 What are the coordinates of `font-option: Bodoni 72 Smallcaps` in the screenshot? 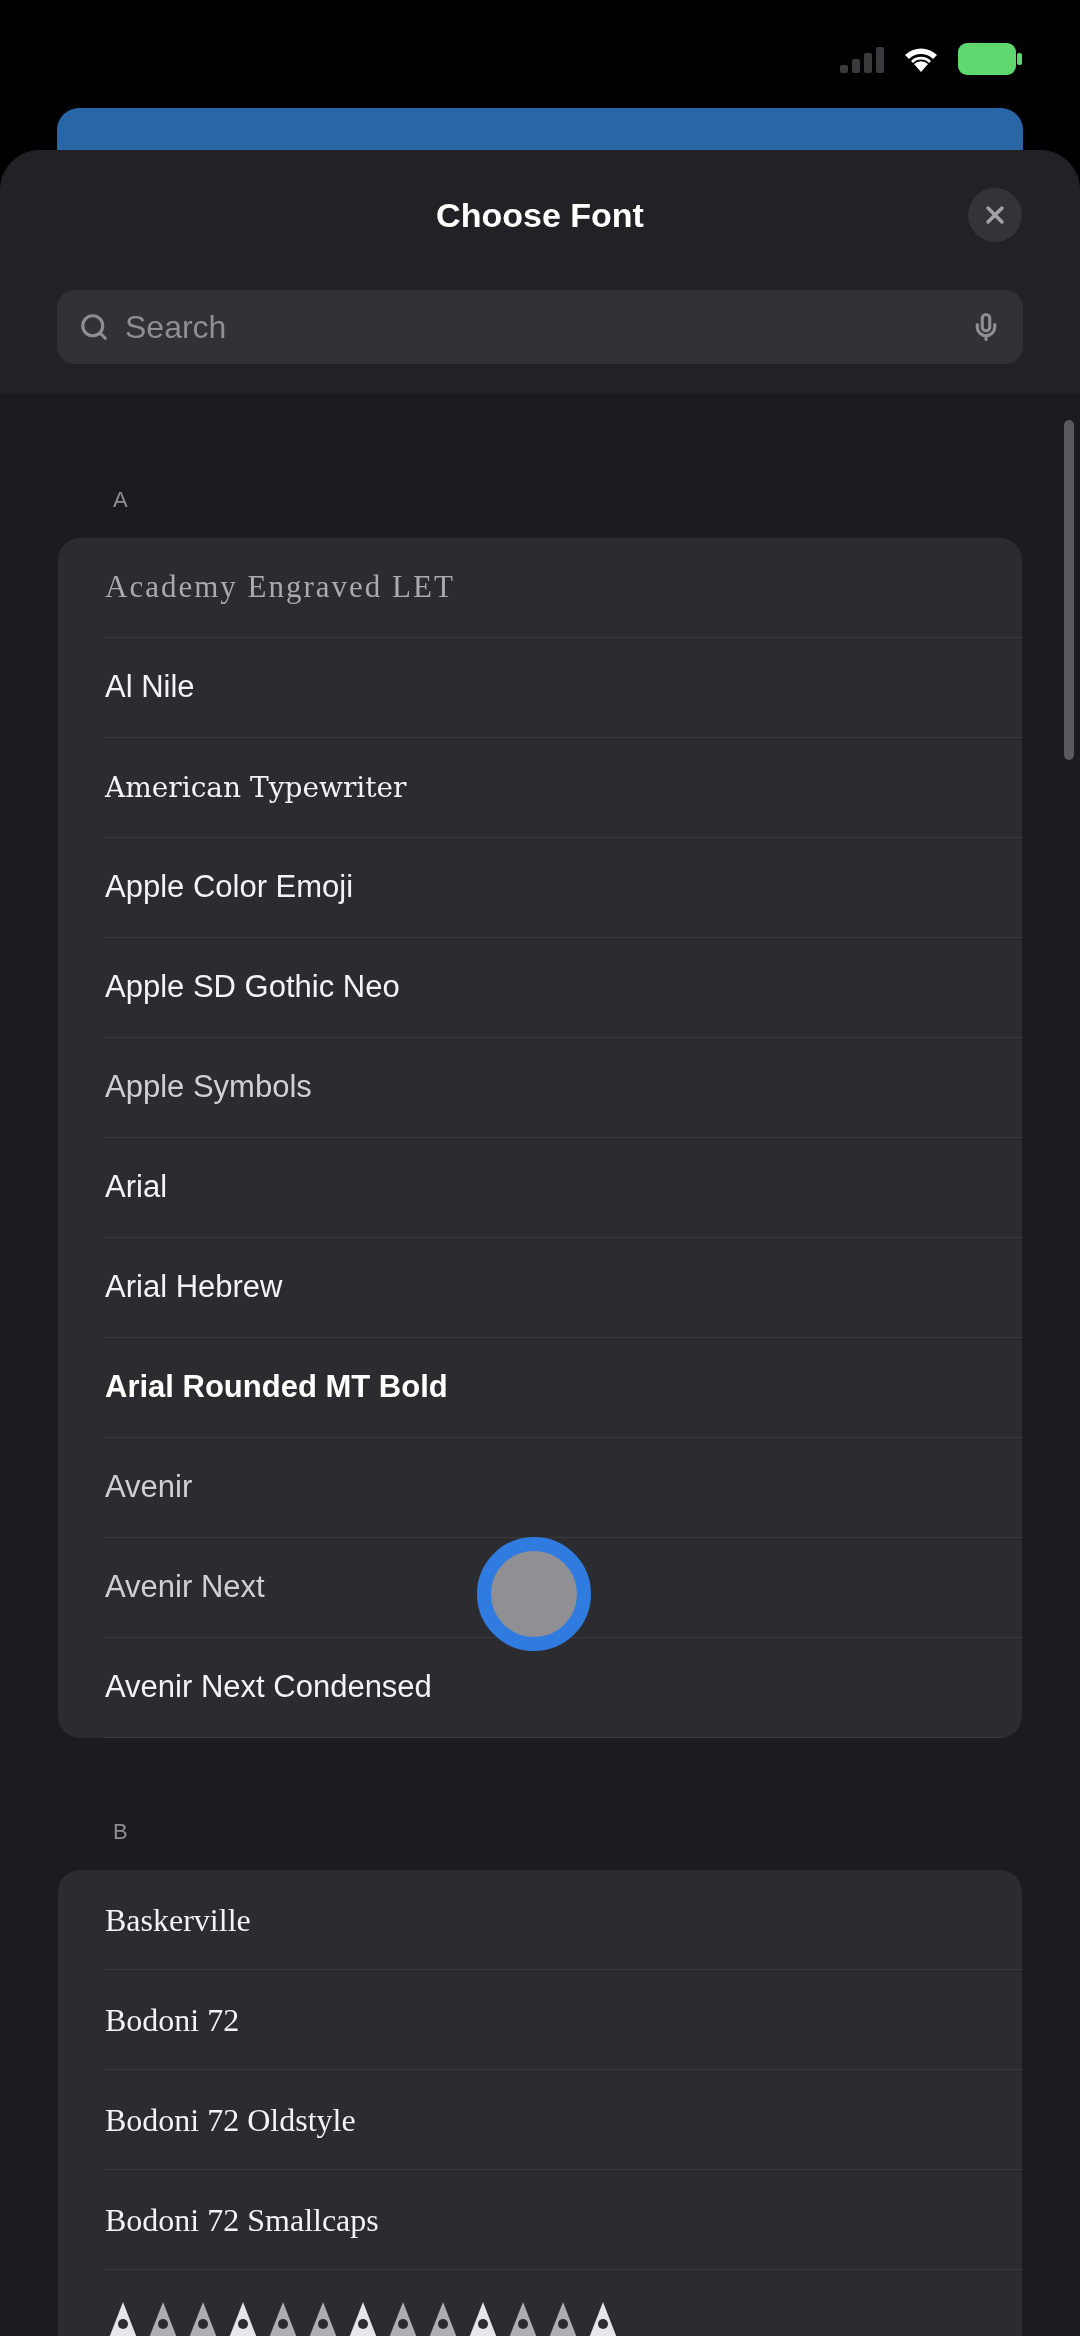 It's located at (563, 2220).